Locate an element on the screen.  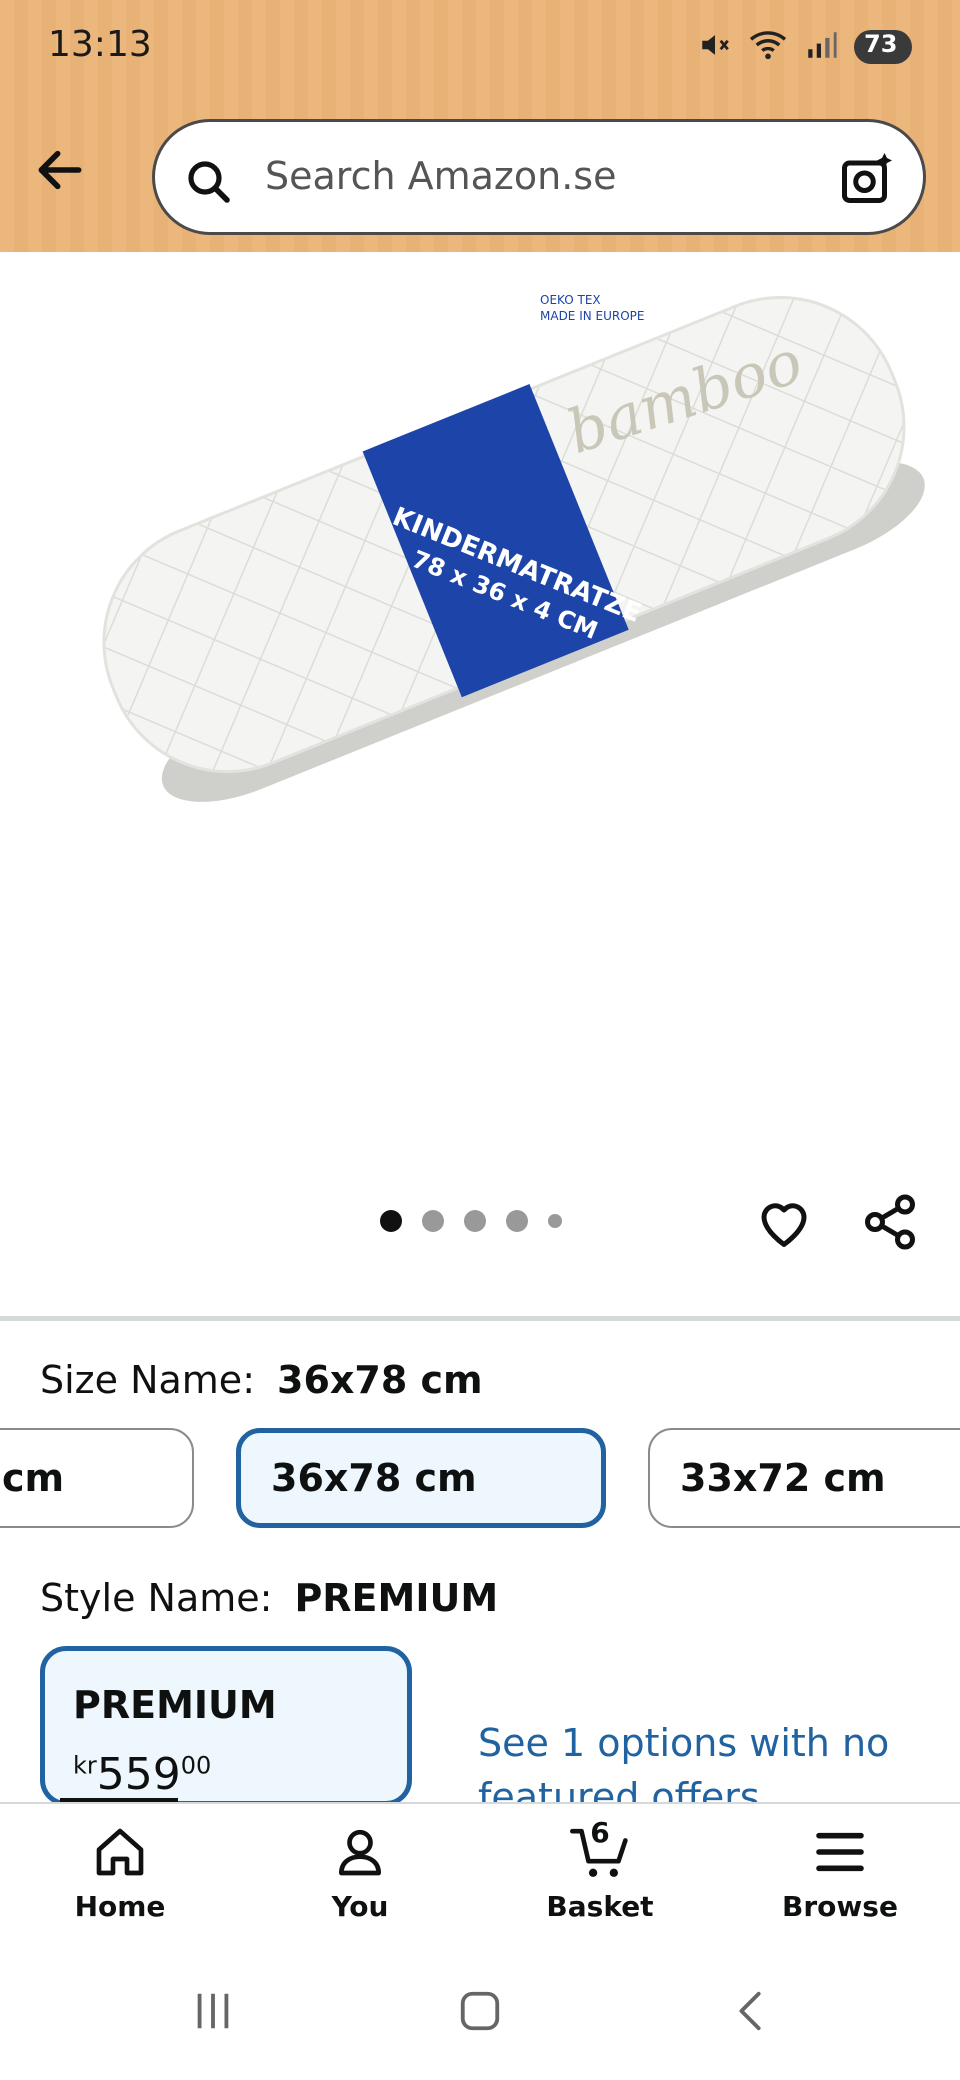
home-icon is located at coordinates (120, 1852).